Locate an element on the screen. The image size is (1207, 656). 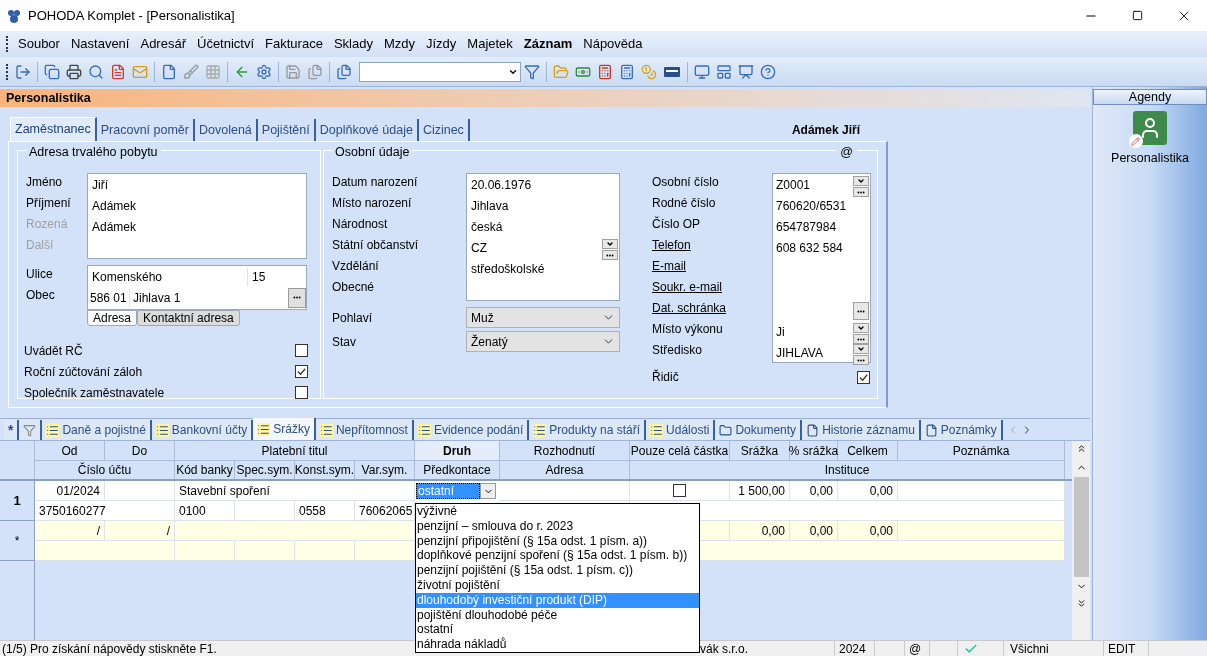
field-label: Osobní číslo is located at coordinates (686, 182).